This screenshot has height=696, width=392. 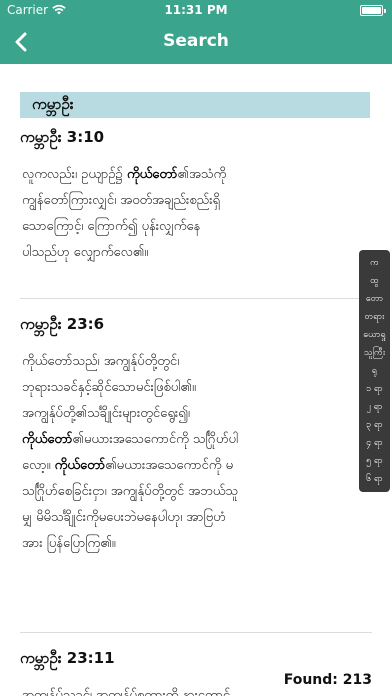 I want to click on page-title: Search, so click(x=196, y=41).